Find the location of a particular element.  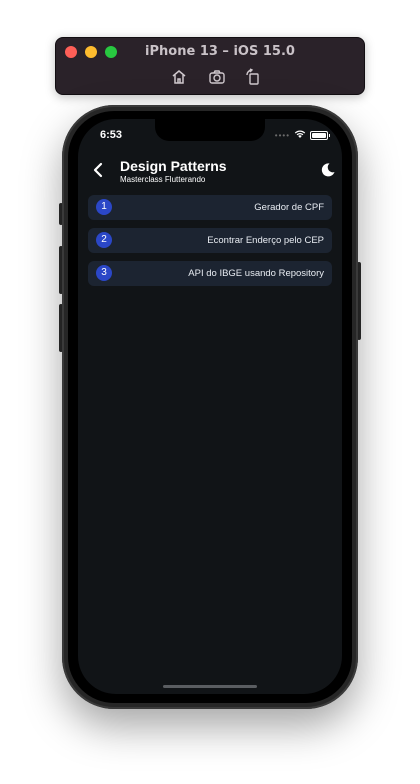

notch is located at coordinates (210, 130).